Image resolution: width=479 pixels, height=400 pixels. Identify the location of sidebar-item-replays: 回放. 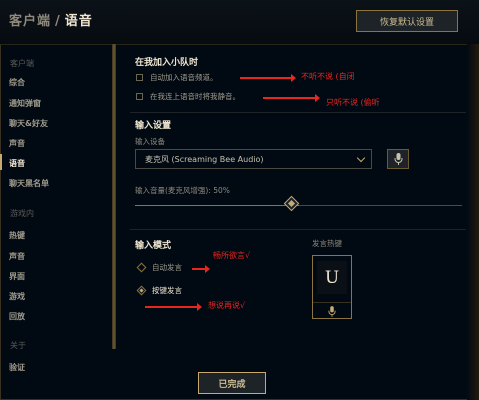
(17, 316).